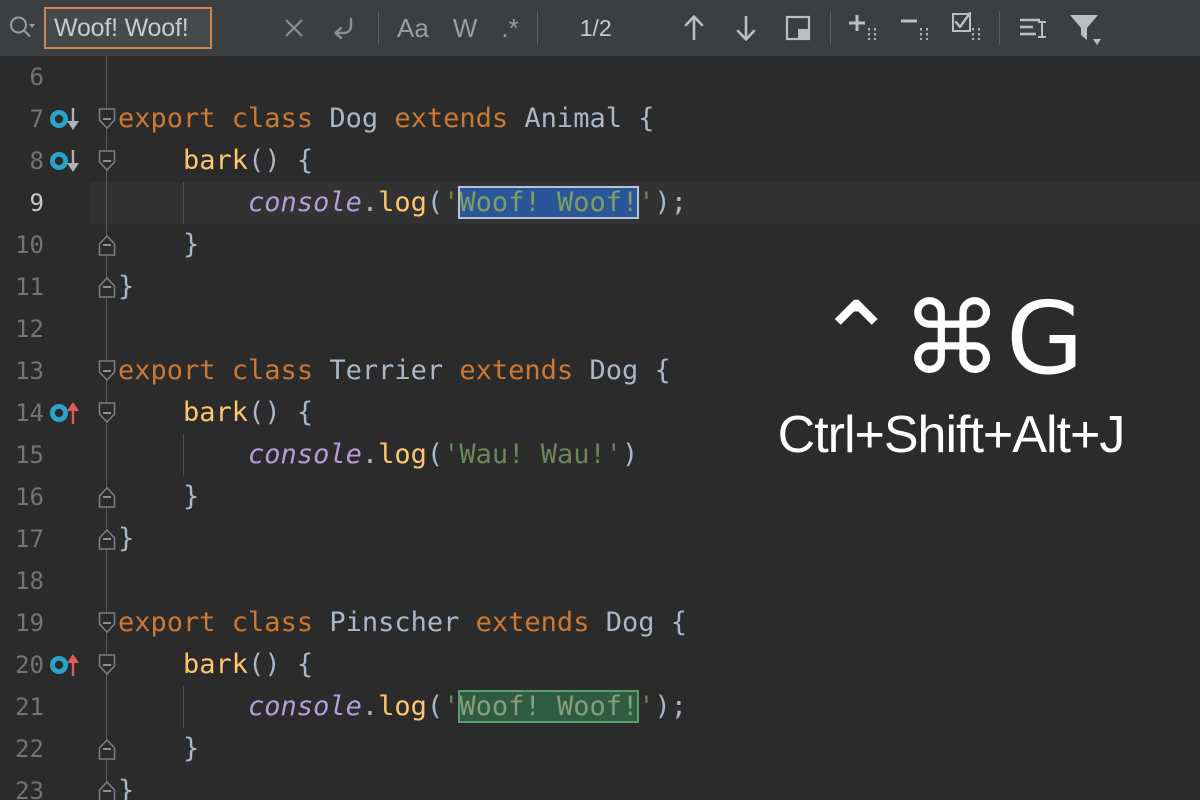 The height and width of the screenshot is (800, 1200). What do you see at coordinates (600, 161) in the screenshot?
I see `code-line: 8 bark() {` at bounding box center [600, 161].